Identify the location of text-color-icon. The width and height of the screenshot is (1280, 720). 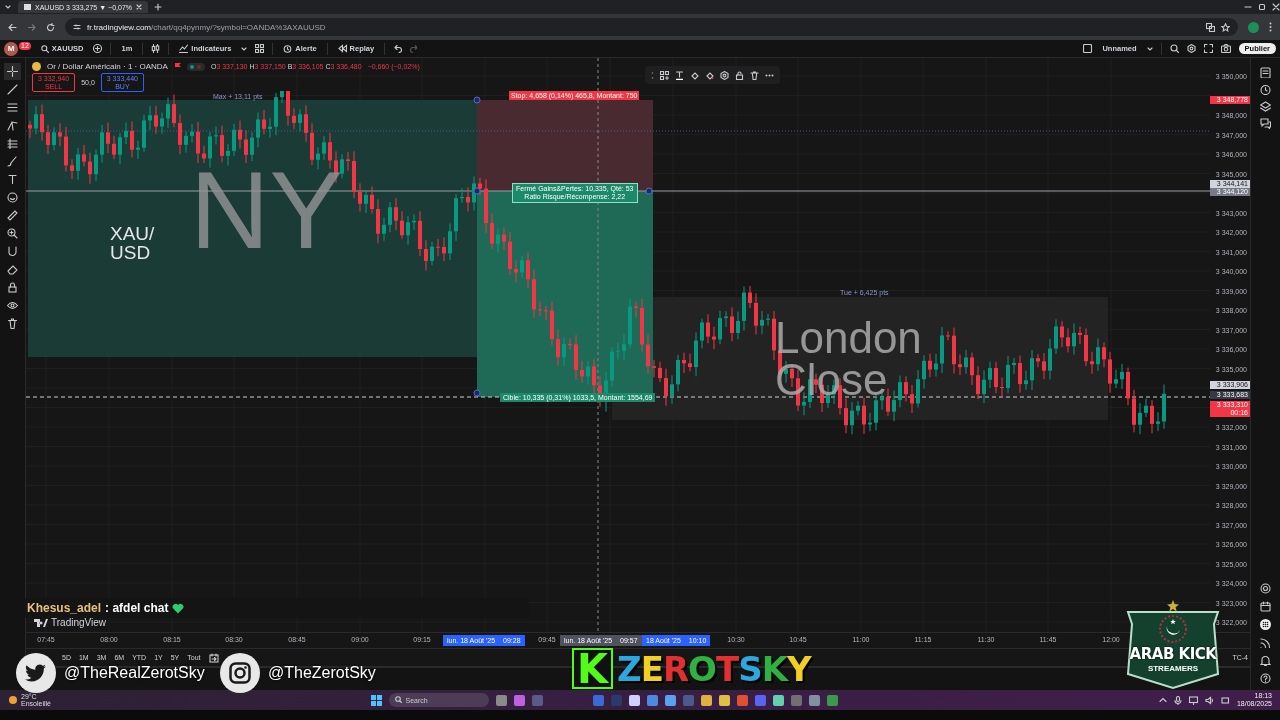
(679, 75).